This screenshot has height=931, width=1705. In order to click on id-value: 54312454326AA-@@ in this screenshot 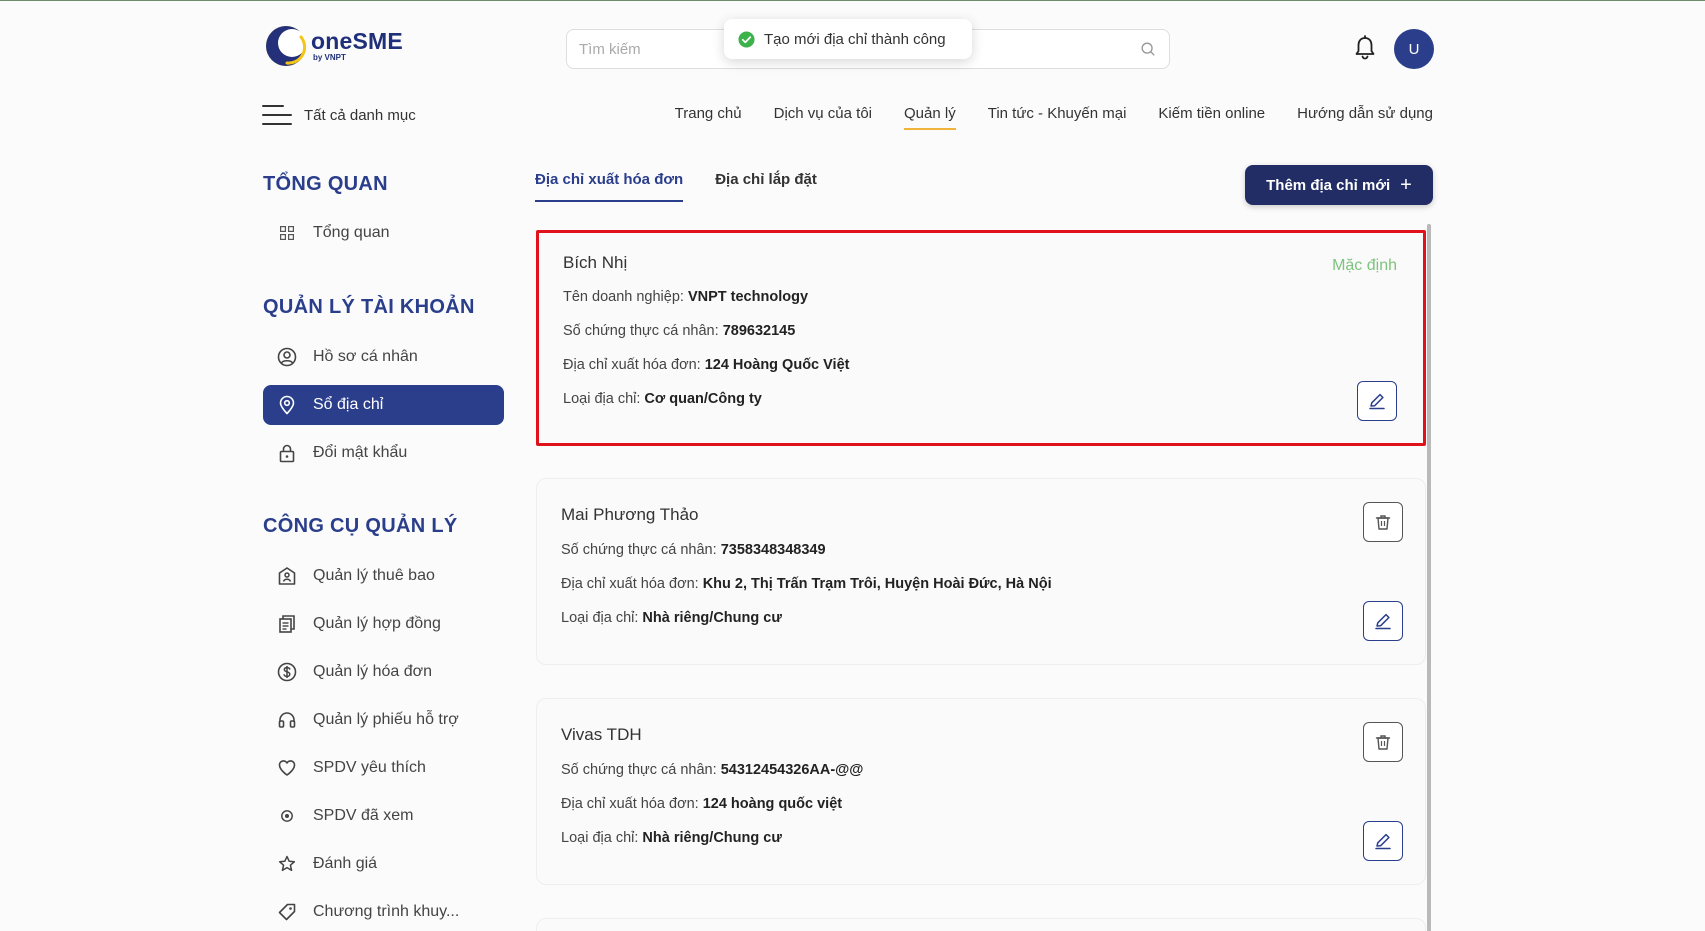, I will do `click(792, 770)`.